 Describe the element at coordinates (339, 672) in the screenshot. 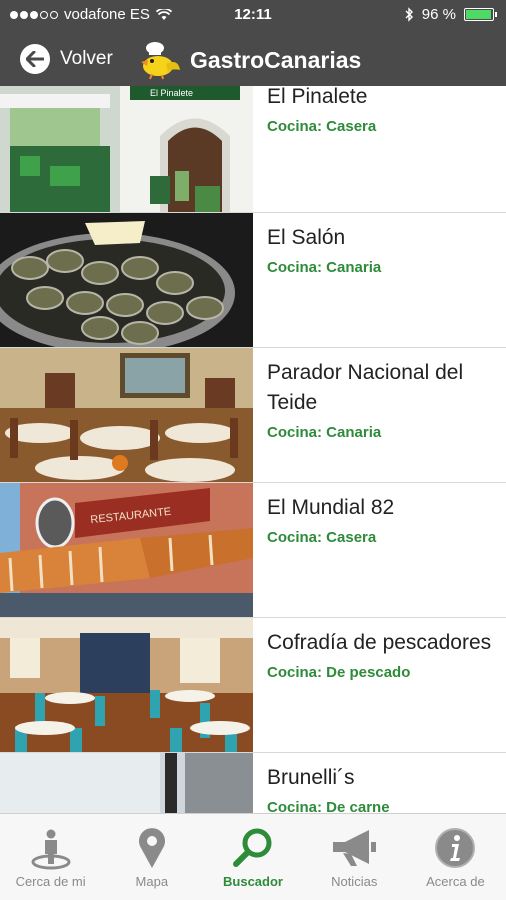

I see `restaurant-cuisine: Cocina: De pescado` at that location.